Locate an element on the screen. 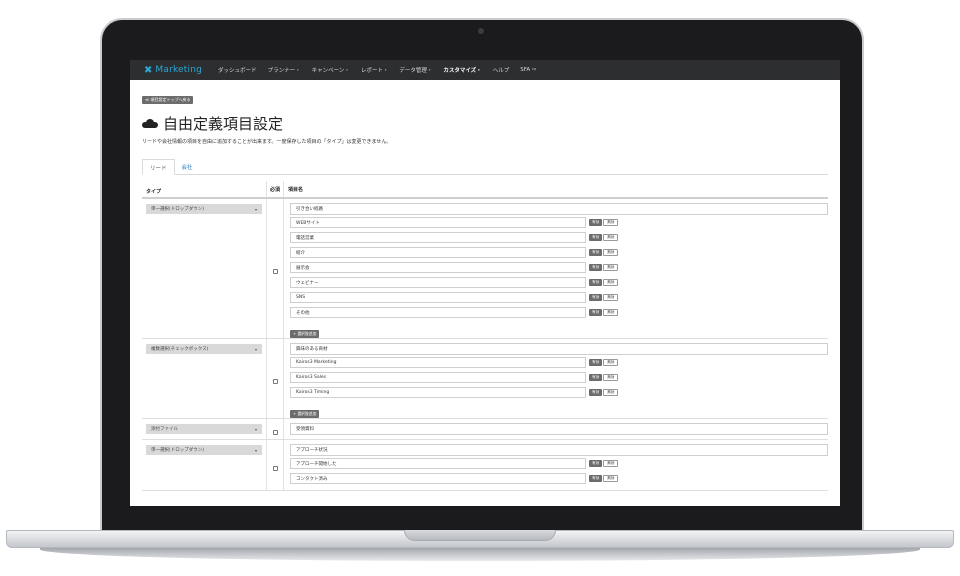  nav-item: プランナー・ is located at coordinates (284, 70).